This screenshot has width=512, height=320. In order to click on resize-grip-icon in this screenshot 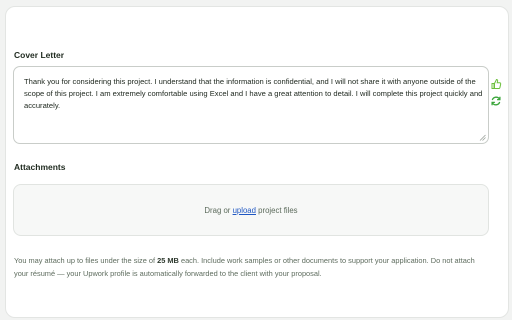, I will do `click(482, 137)`.